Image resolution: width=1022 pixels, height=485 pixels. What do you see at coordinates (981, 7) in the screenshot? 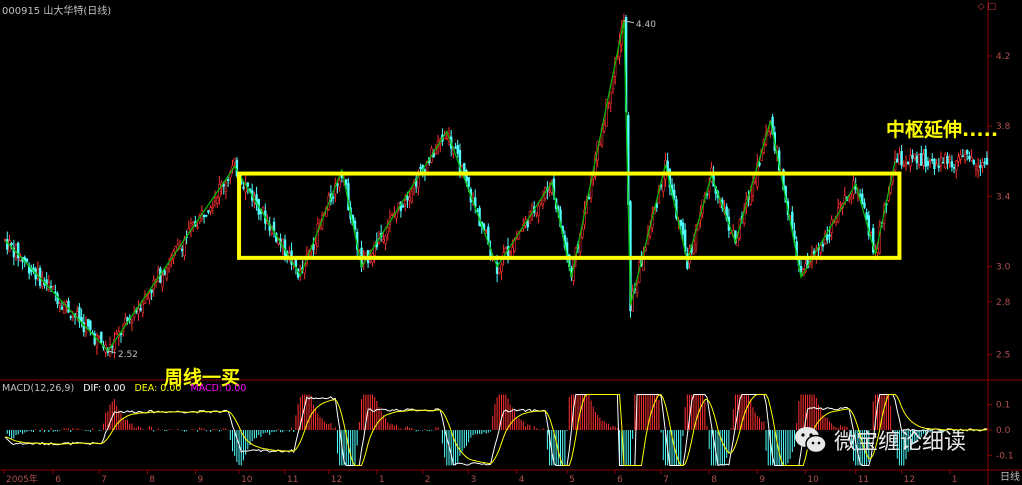
I see `diamond-icon: ◇` at bounding box center [981, 7].